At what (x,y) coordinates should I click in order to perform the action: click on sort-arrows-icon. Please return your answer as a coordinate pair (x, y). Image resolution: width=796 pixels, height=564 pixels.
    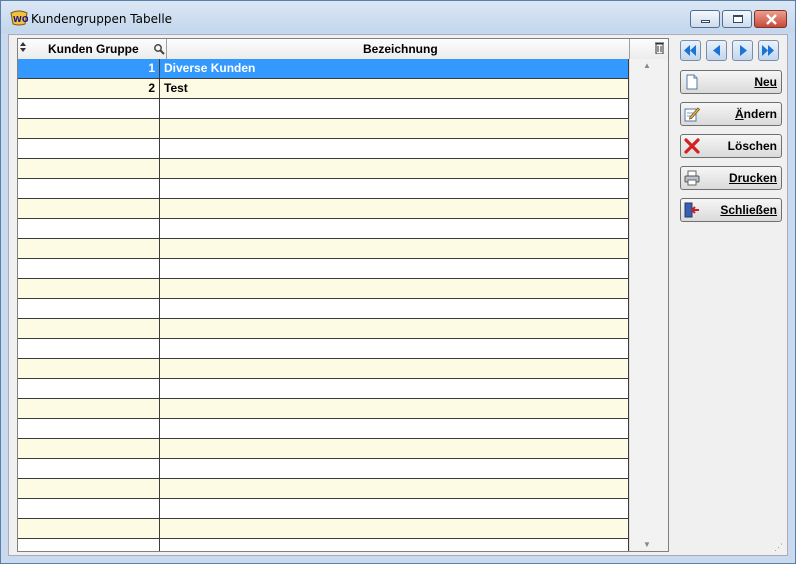
    Looking at the image, I should click on (23, 47).